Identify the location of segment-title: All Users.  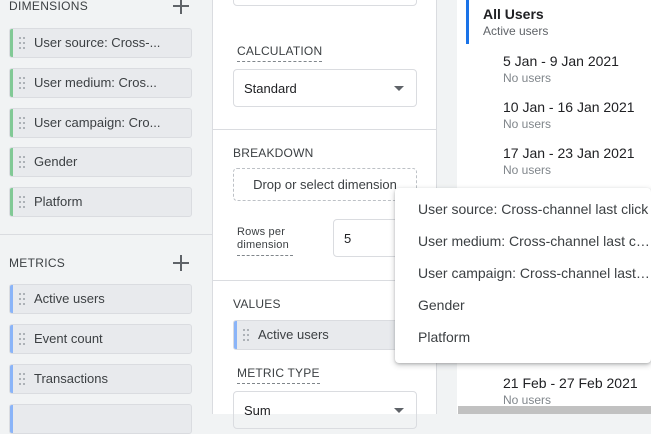
(513, 14).